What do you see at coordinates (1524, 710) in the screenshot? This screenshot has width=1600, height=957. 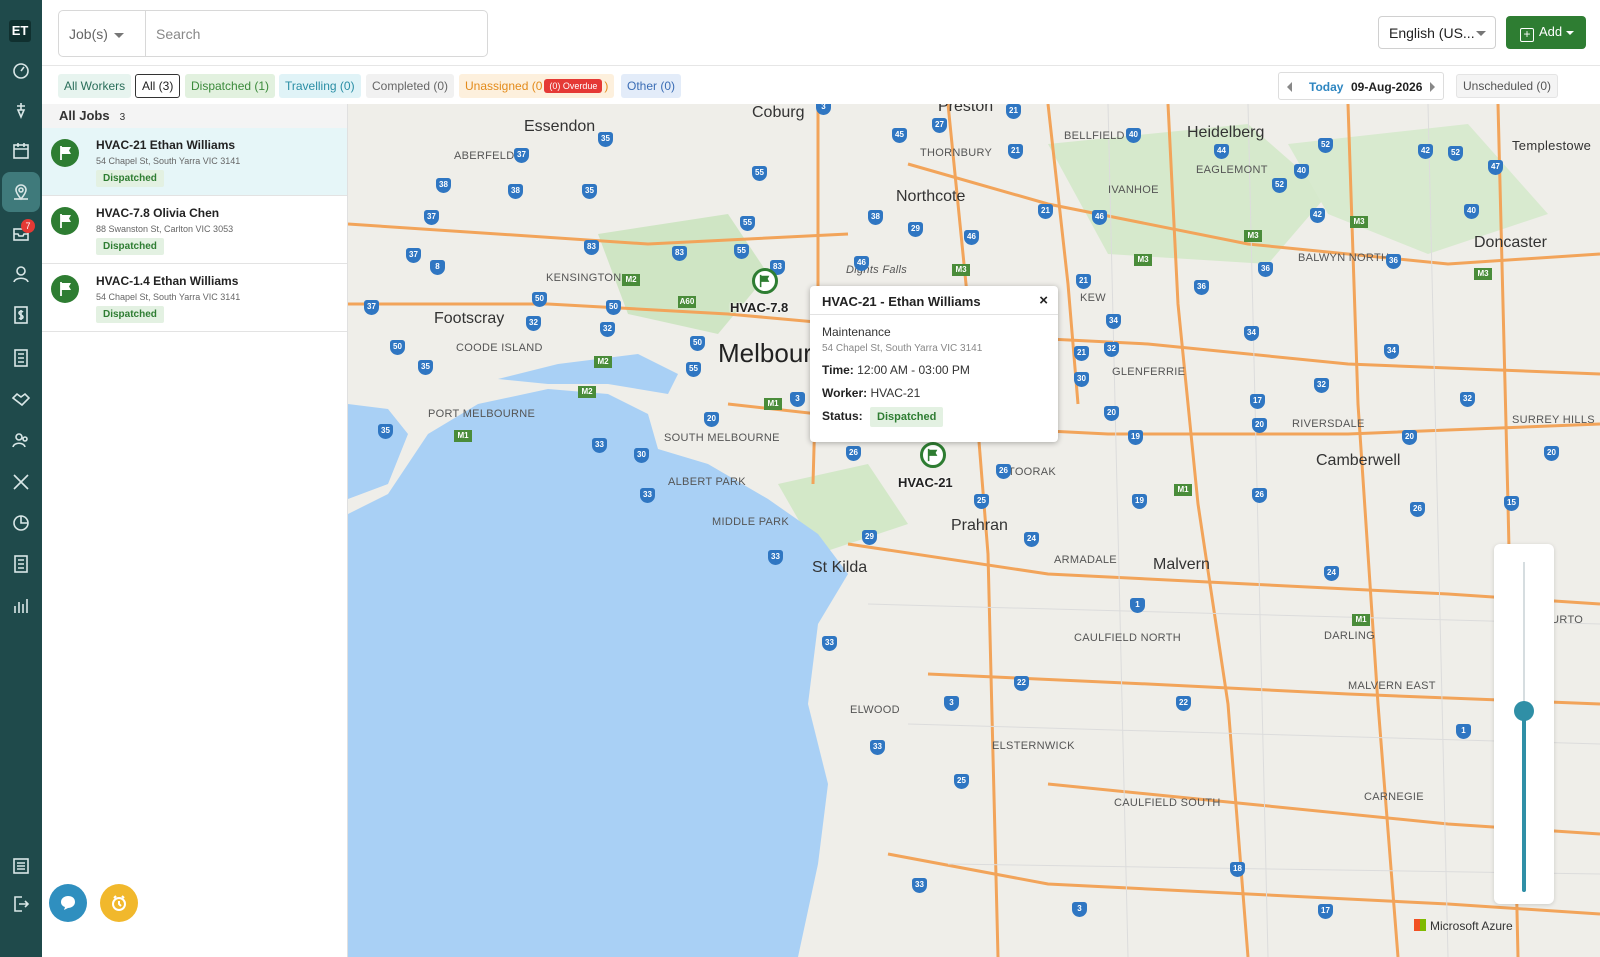 I see `zoom-handle` at bounding box center [1524, 710].